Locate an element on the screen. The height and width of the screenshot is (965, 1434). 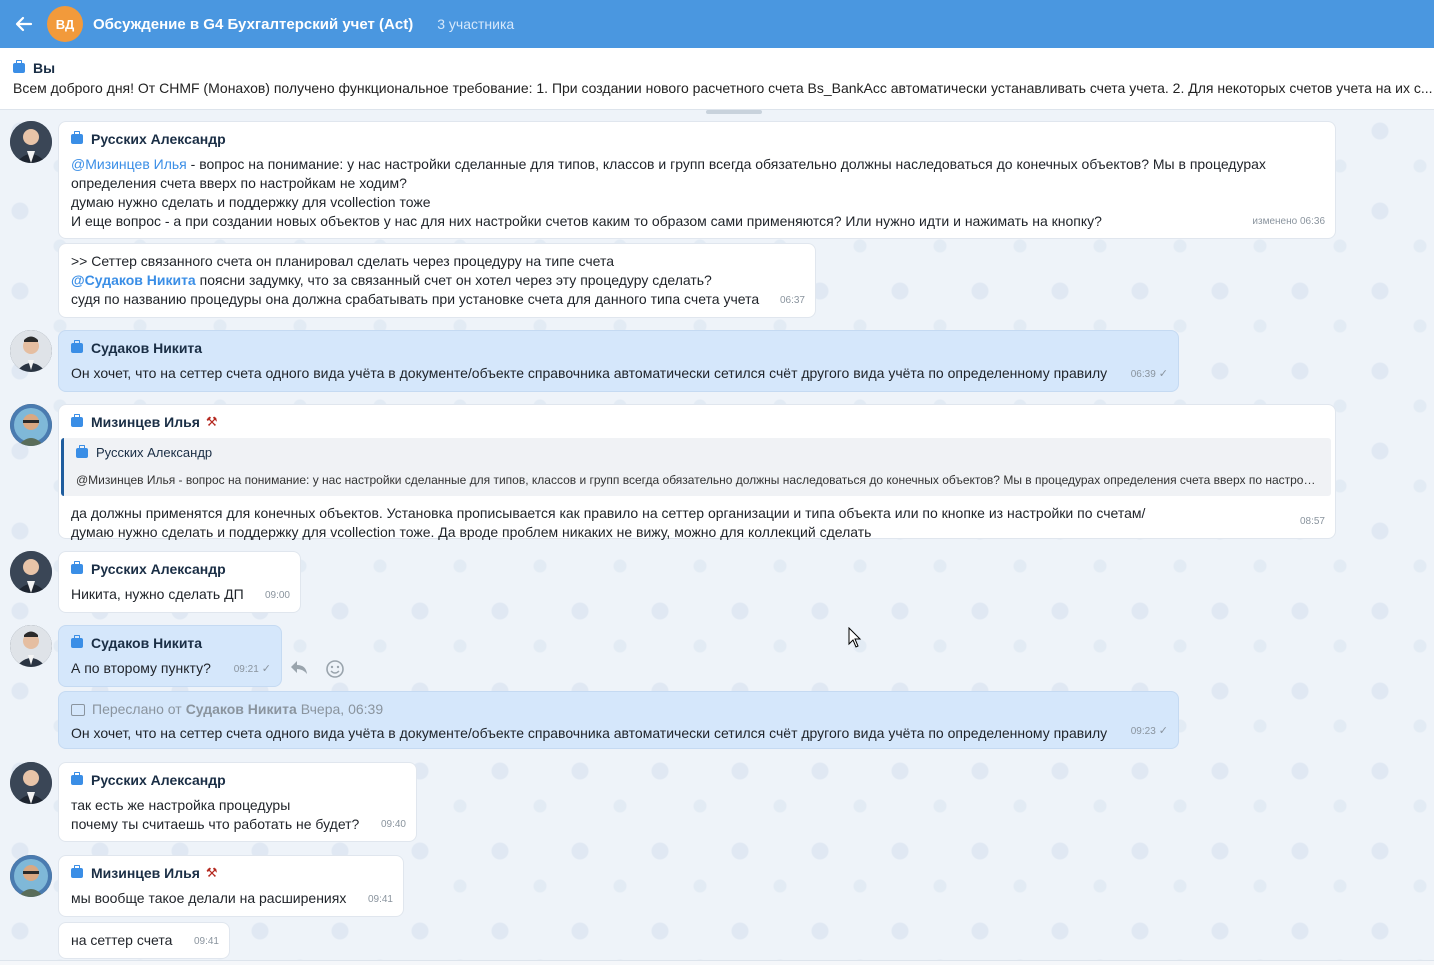
message-time: 09:41 is located at coordinates (206, 941).